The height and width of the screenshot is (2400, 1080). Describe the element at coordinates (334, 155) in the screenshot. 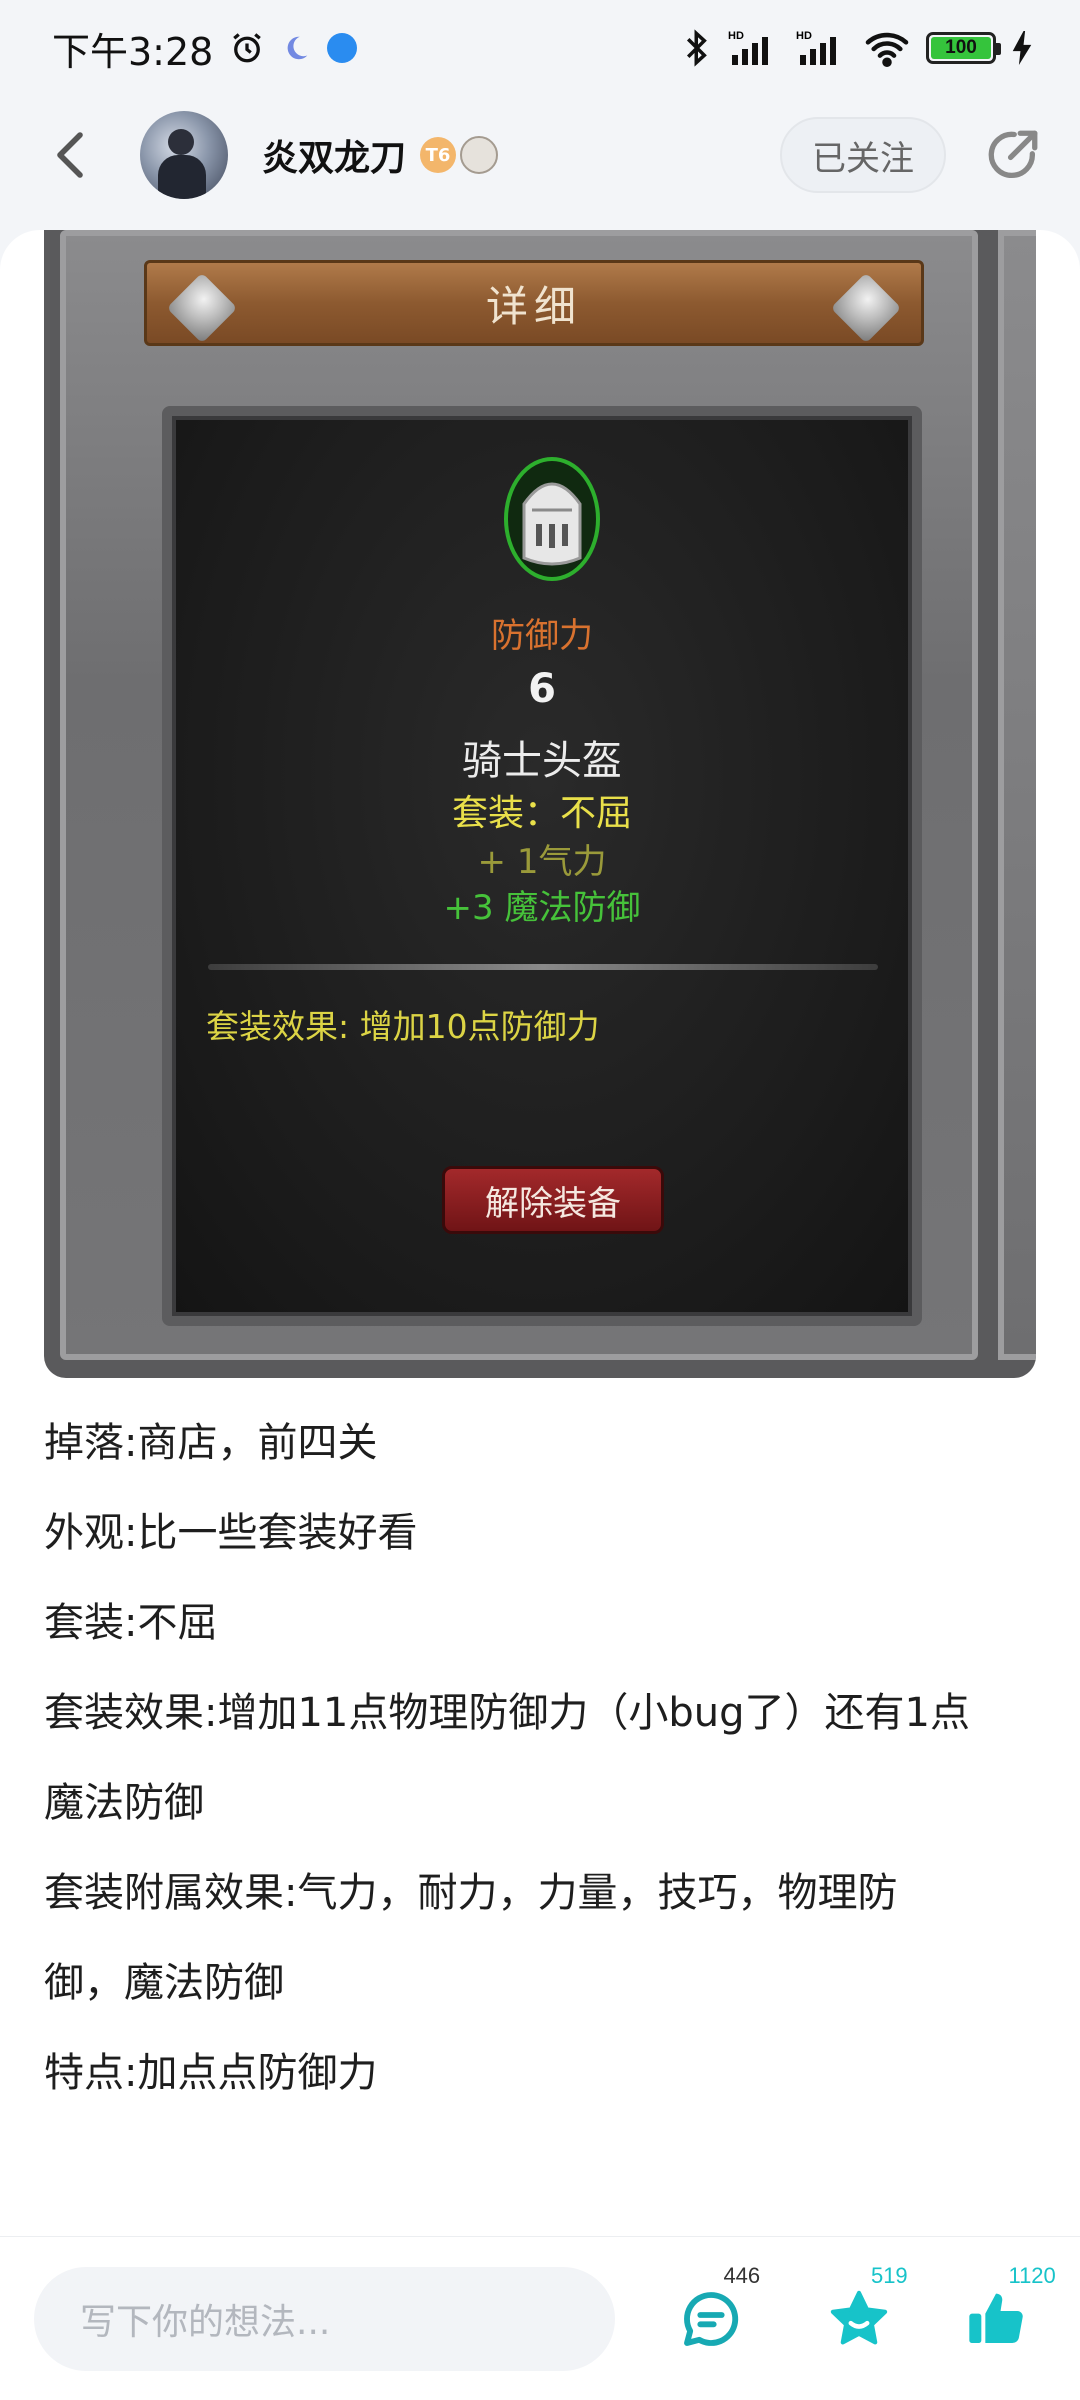

I see `author-name: 炎双龙刀` at that location.